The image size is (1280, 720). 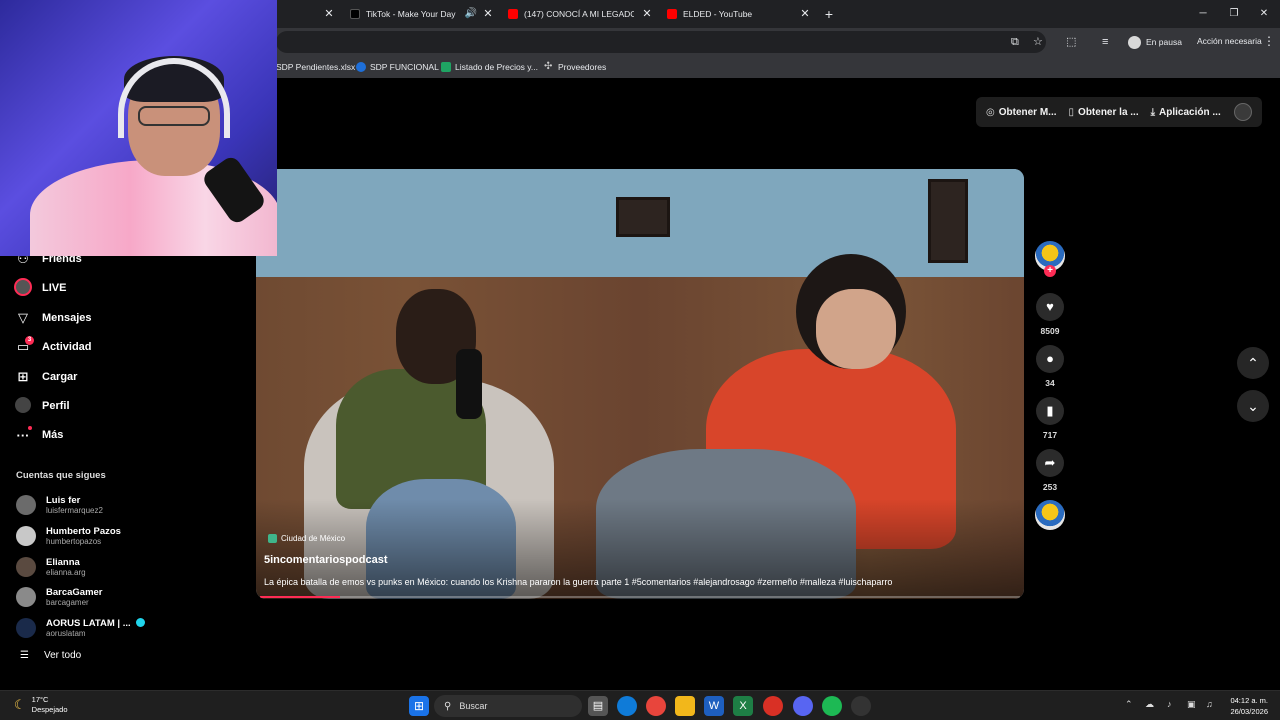 What do you see at coordinates (1234, 14) in the screenshot?
I see `restore-icon: ❐` at bounding box center [1234, 14].